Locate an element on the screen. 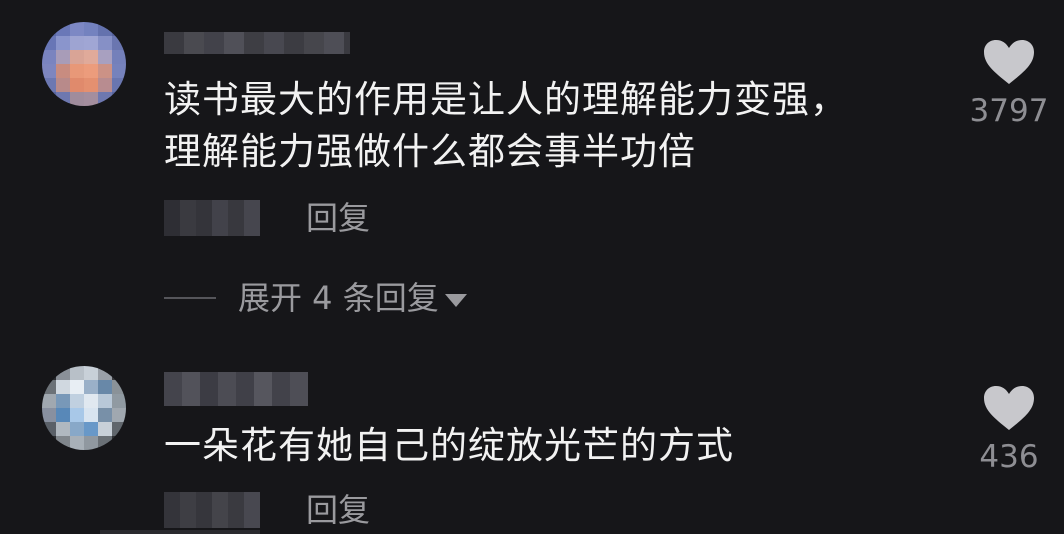  like-count: 436 is located at coordinates (1009, 457).